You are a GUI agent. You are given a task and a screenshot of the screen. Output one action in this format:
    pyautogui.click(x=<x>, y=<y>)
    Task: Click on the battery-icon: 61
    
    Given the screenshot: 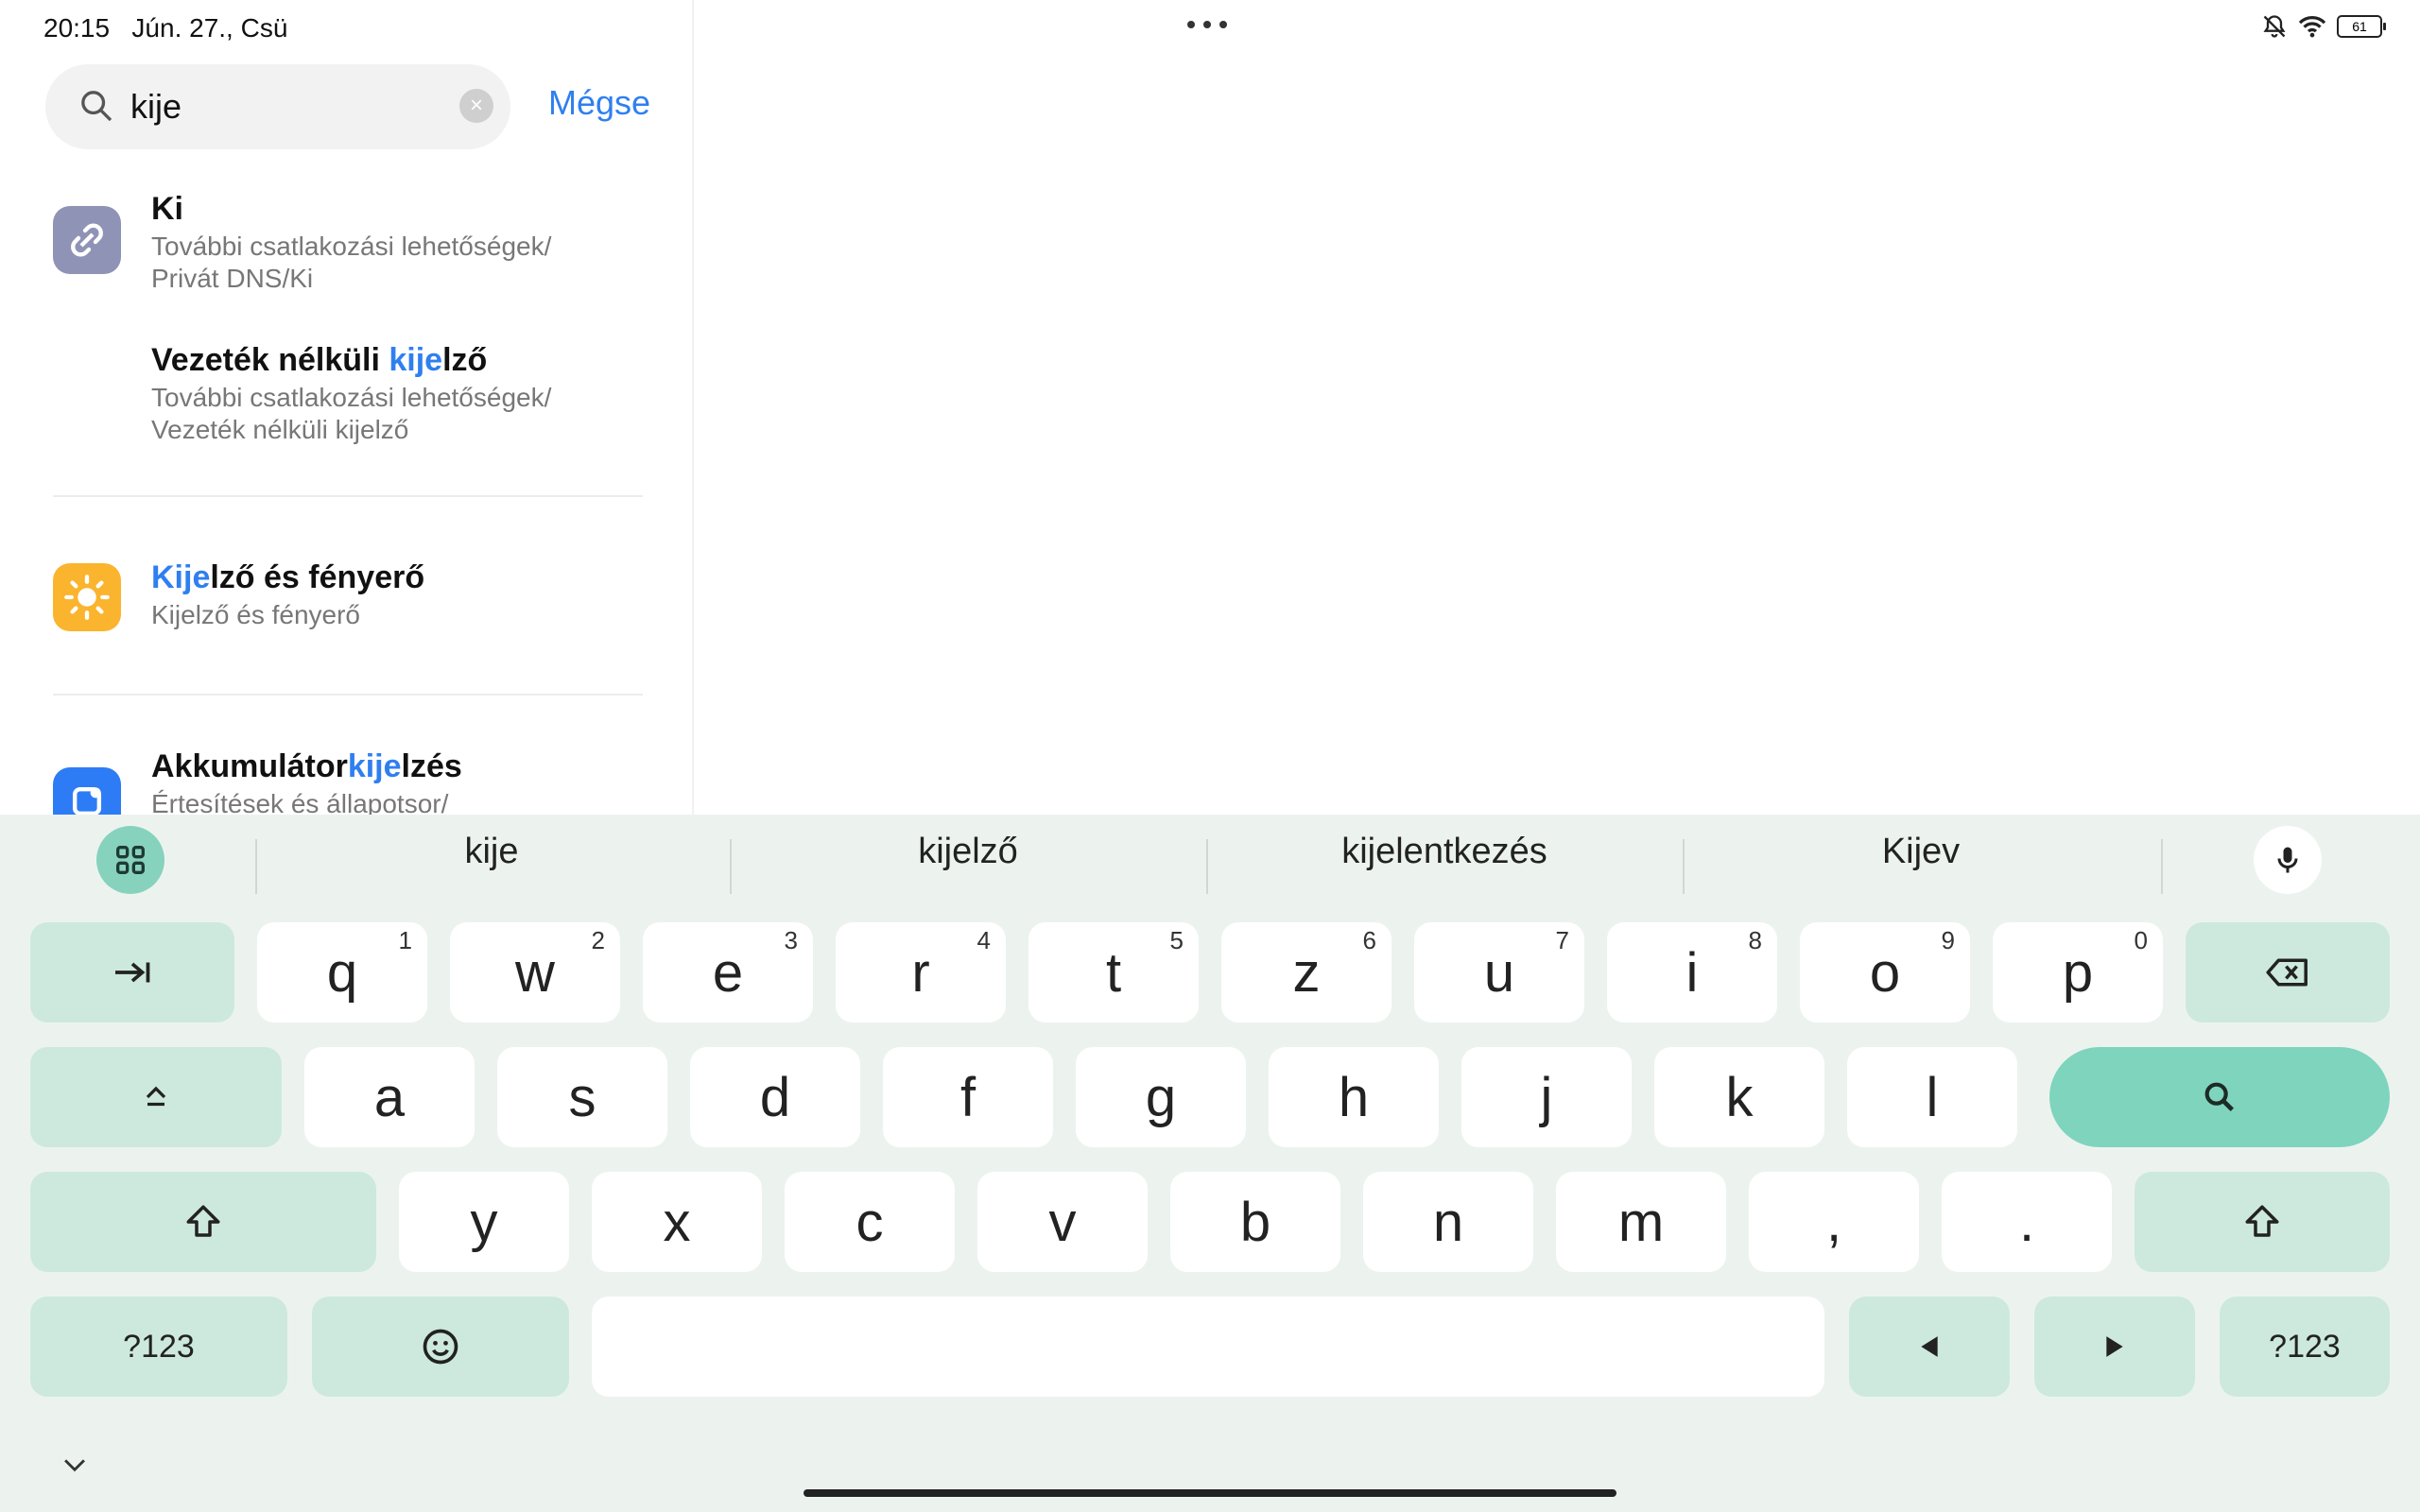 What is the action you would take?
    pyautogui.click(x=2361, y=26)
    